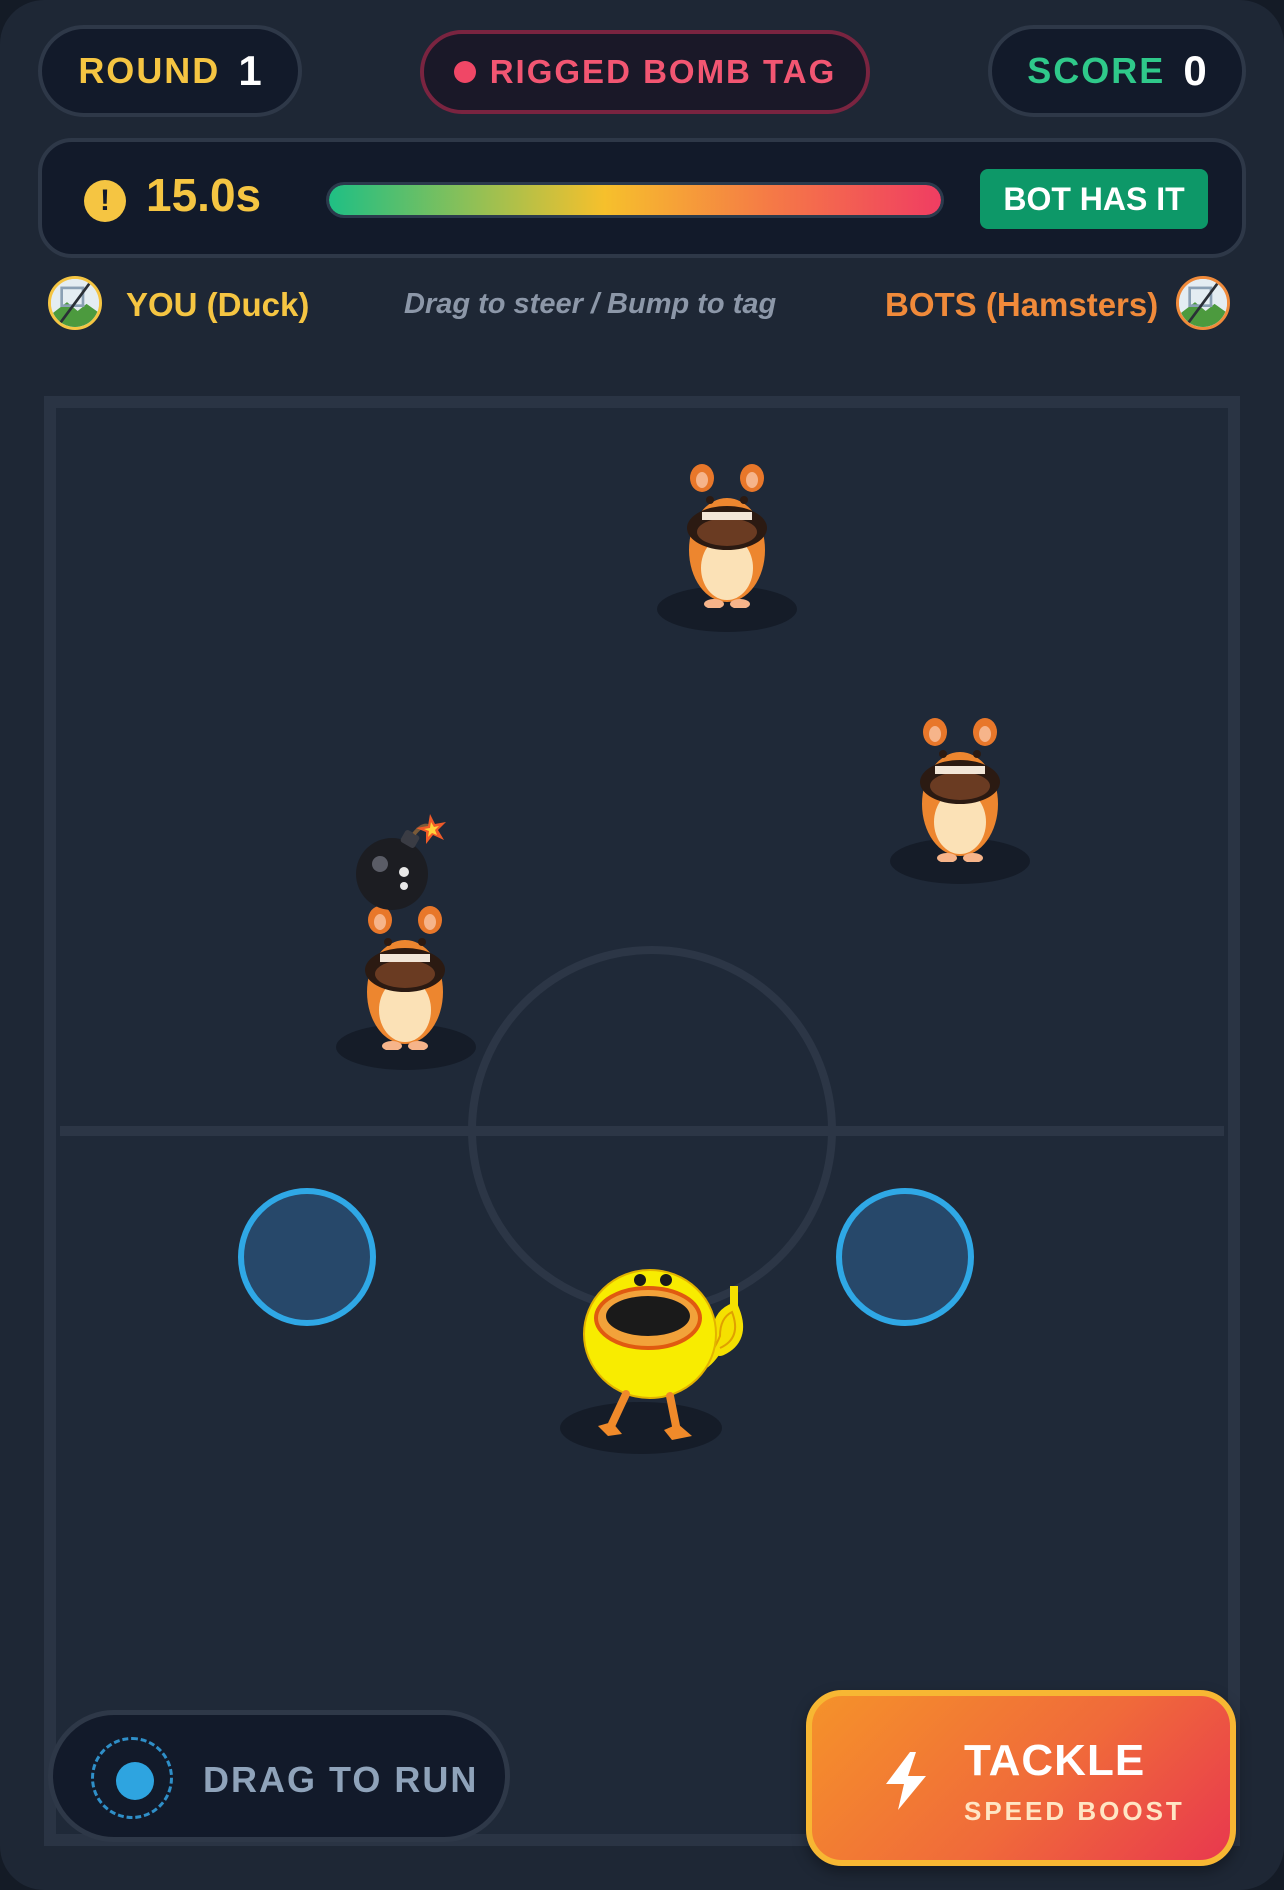 The height and width of the screenshot is (1890, 1284). What do you see at coordinates (1055, 1760) in the screenshot?
I see `tackle-label: TACKLE` at bounding box center [1055, 1760].